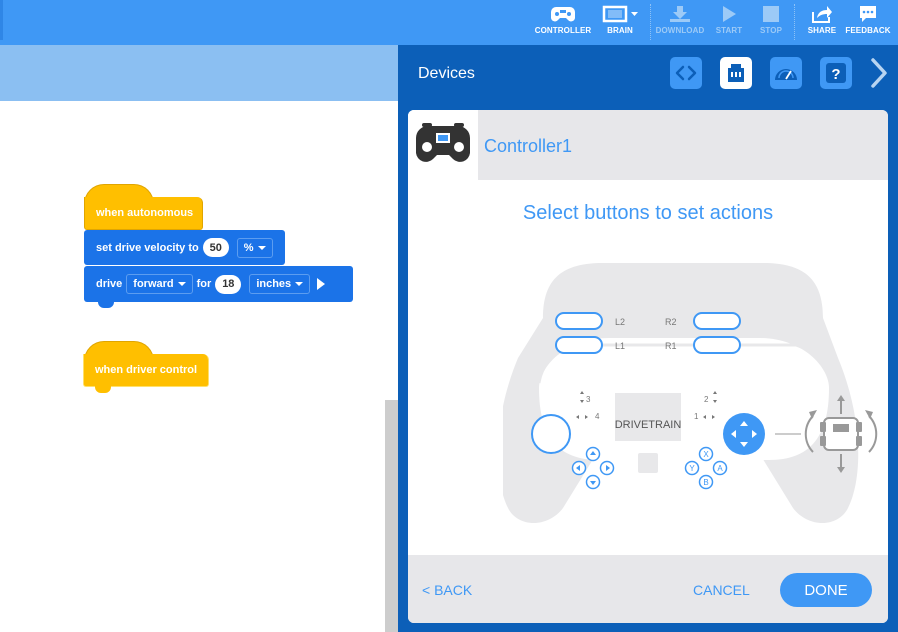  I want to click on expand-arrow-icon, so click(321, 284).